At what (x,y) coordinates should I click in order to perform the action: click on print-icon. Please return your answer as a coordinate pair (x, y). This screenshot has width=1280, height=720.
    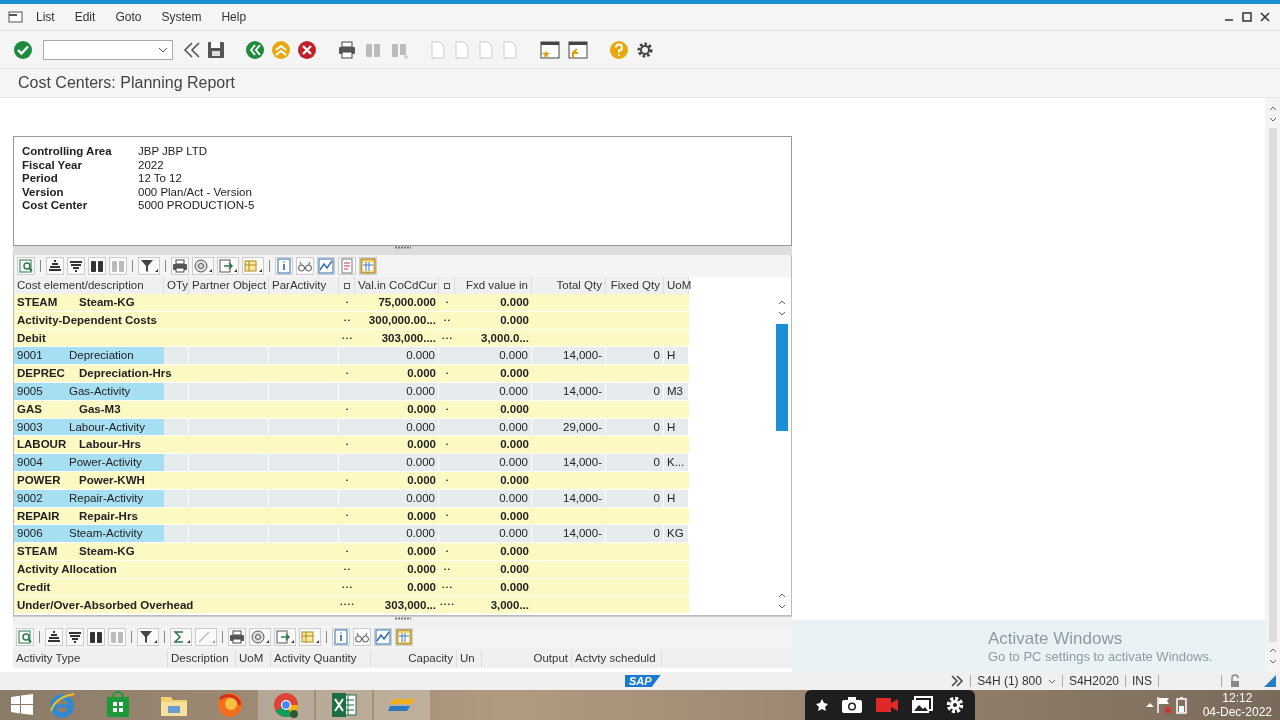
    Looking at the image, I should click on (347, 49).